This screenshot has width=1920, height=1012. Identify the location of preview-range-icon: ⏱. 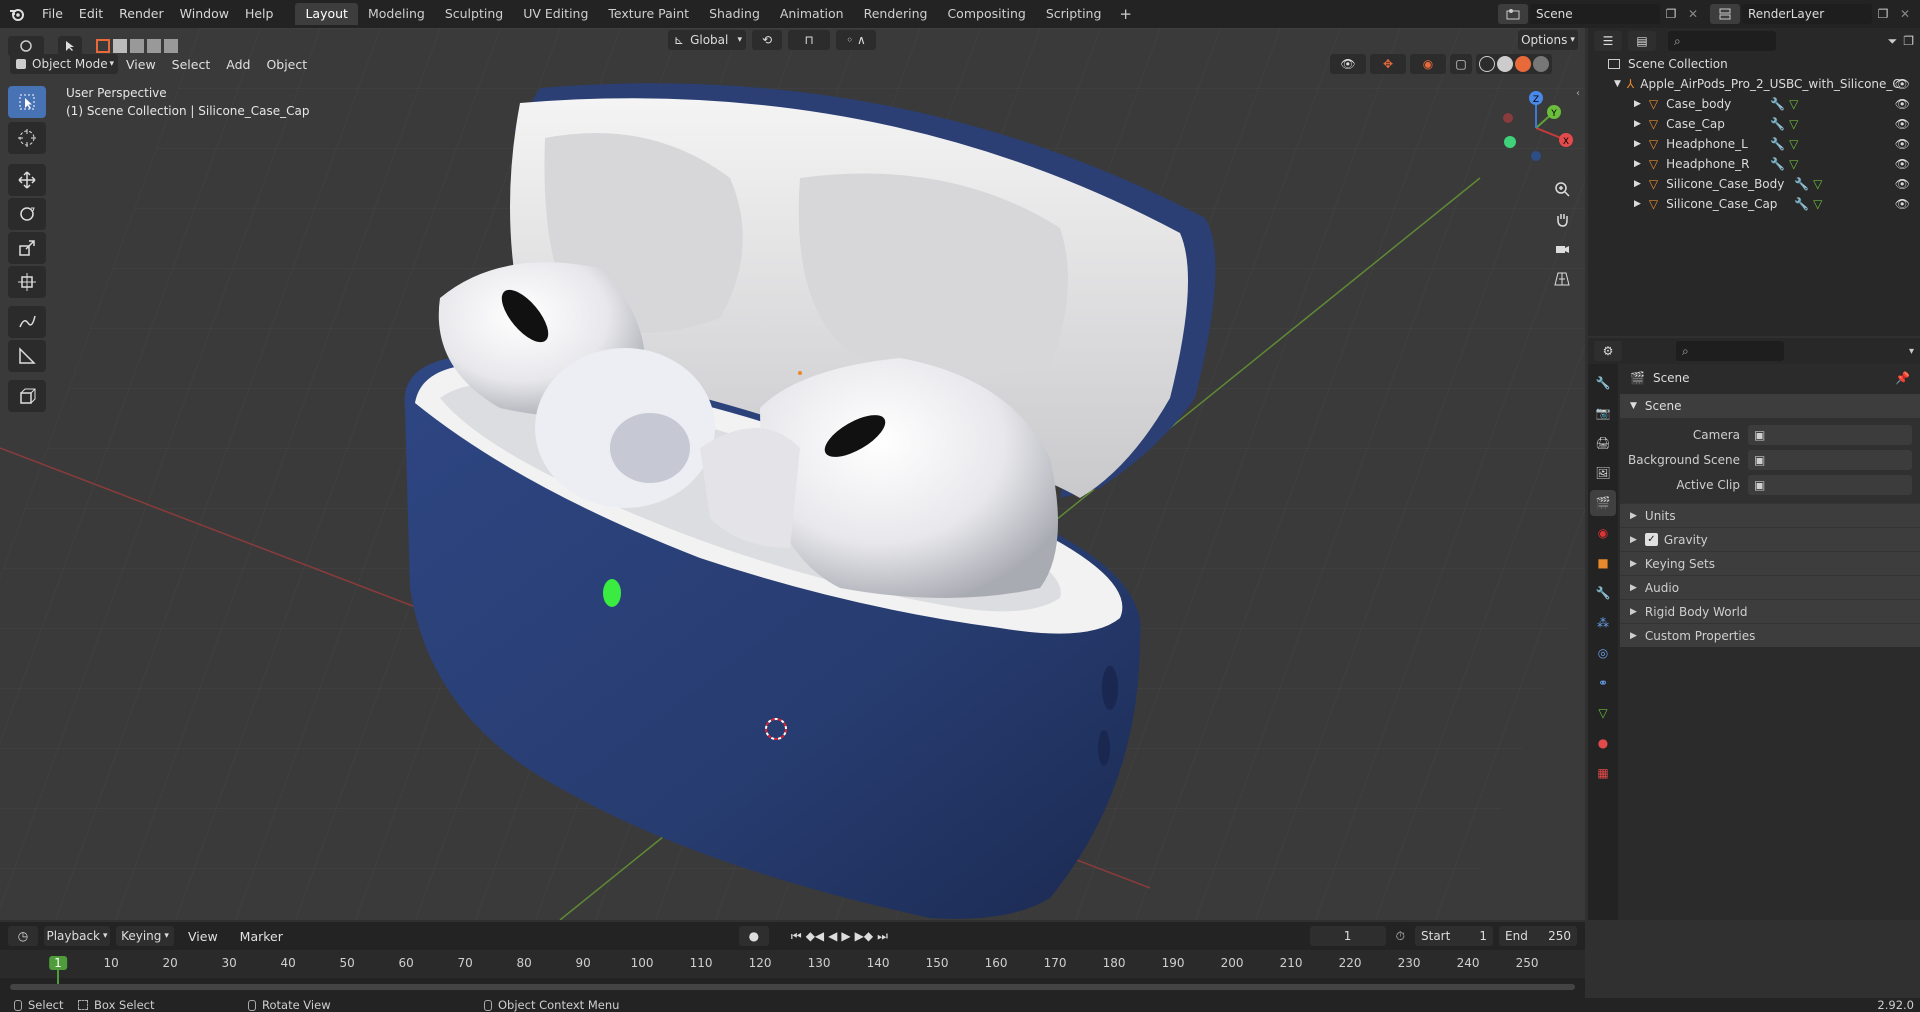
(1400, 936).